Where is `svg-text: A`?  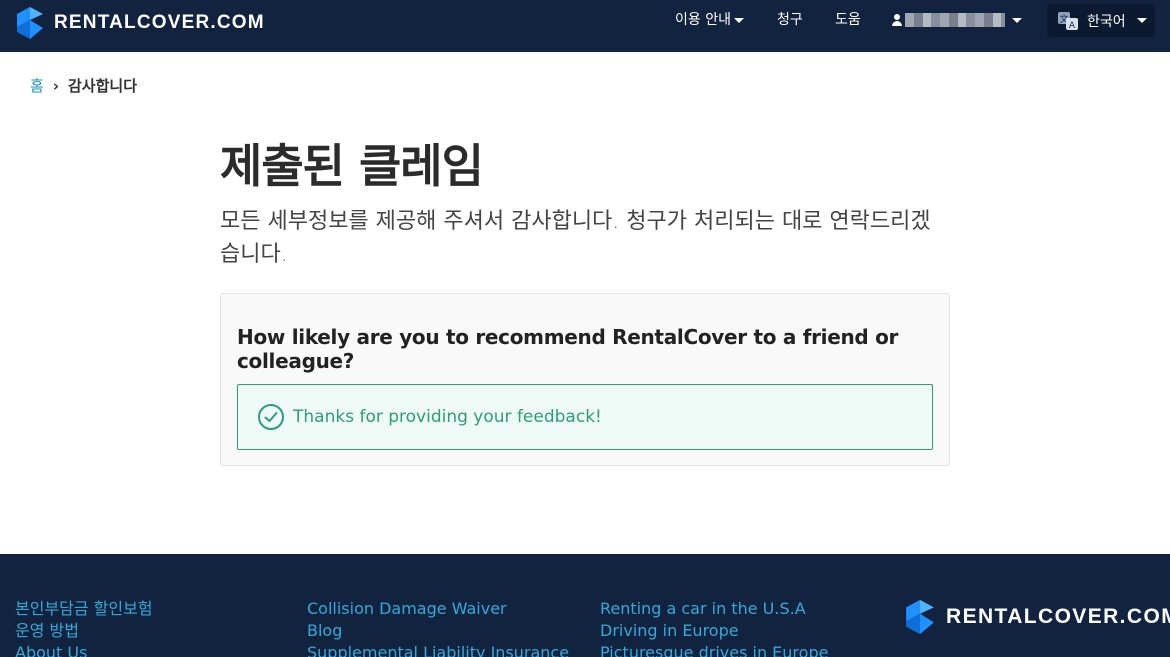 svg-text: A is located at coordinates (1072, 26).